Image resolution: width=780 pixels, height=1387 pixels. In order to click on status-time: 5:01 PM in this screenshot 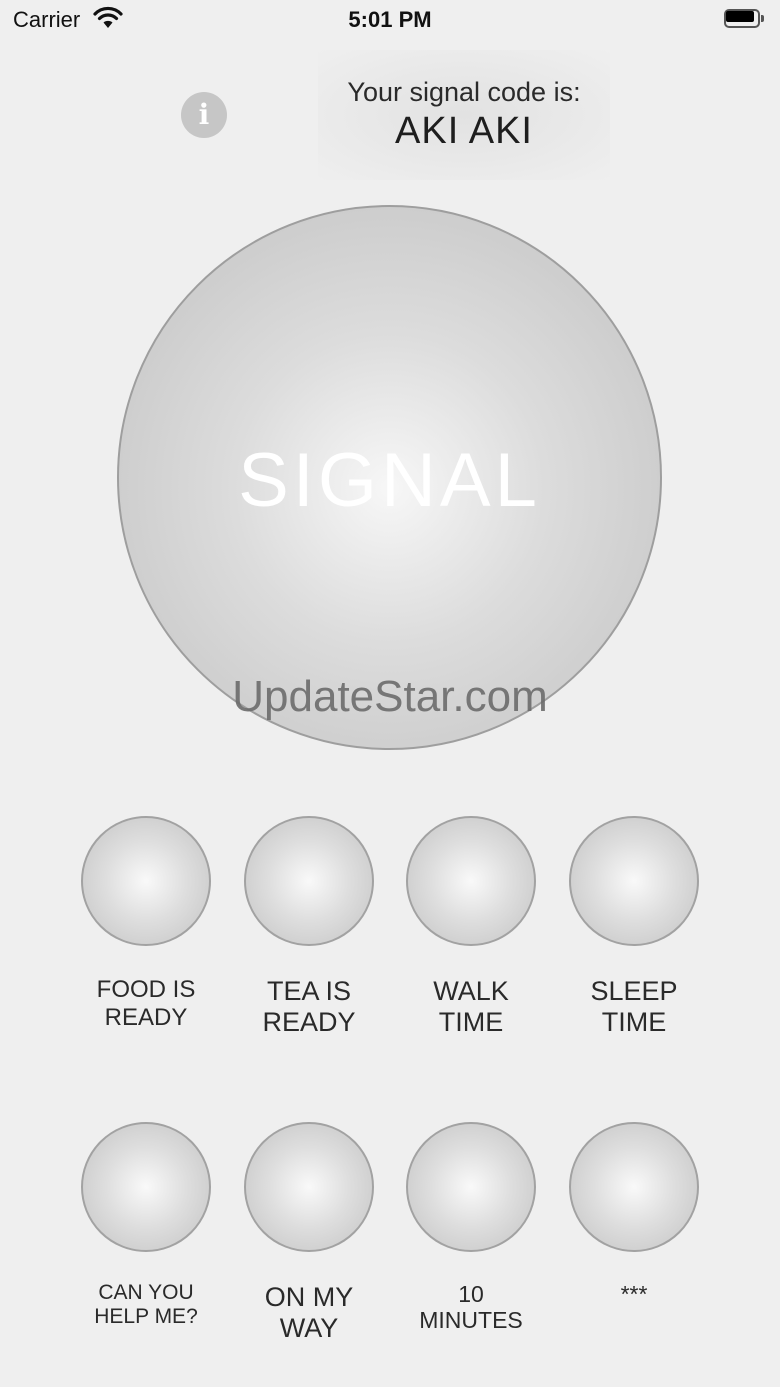, I will do `click(390, 19)`.